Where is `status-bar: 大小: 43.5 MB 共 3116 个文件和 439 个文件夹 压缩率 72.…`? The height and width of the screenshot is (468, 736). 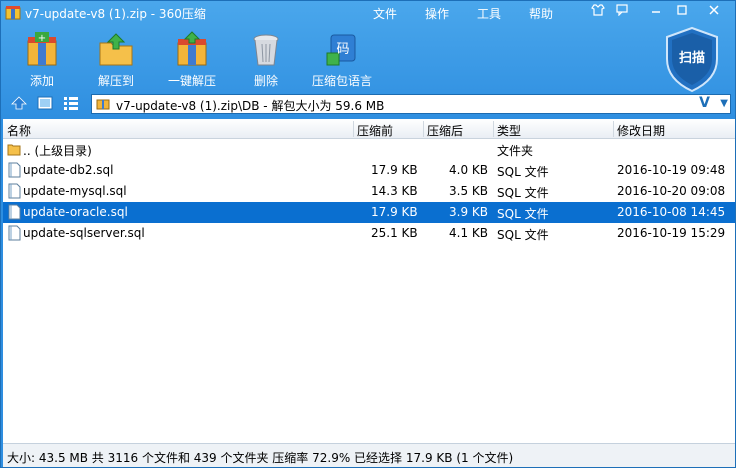 status-bar: 大小: 43.5 MB 共 3116 个文件和 439 个文件夹 压缩率 72.… is located at coordinates (369, 455).